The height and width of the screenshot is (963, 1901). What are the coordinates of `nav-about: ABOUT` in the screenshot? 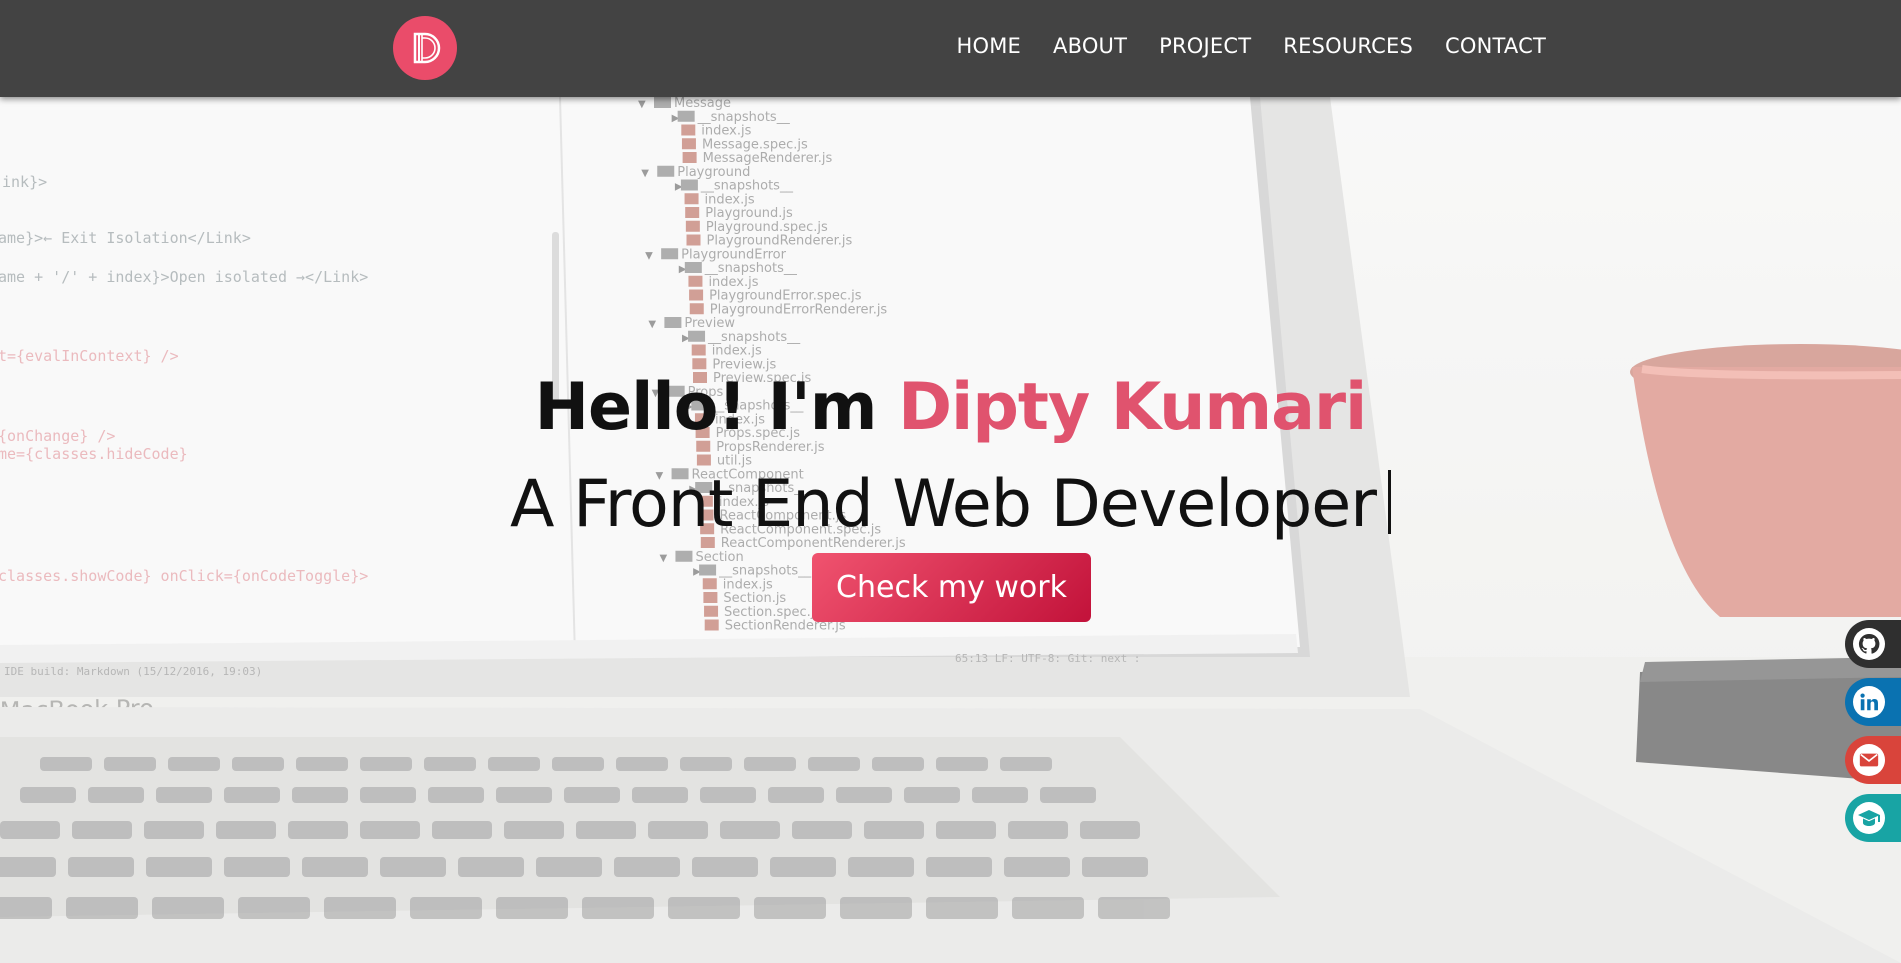 It's located at (1090, 46).